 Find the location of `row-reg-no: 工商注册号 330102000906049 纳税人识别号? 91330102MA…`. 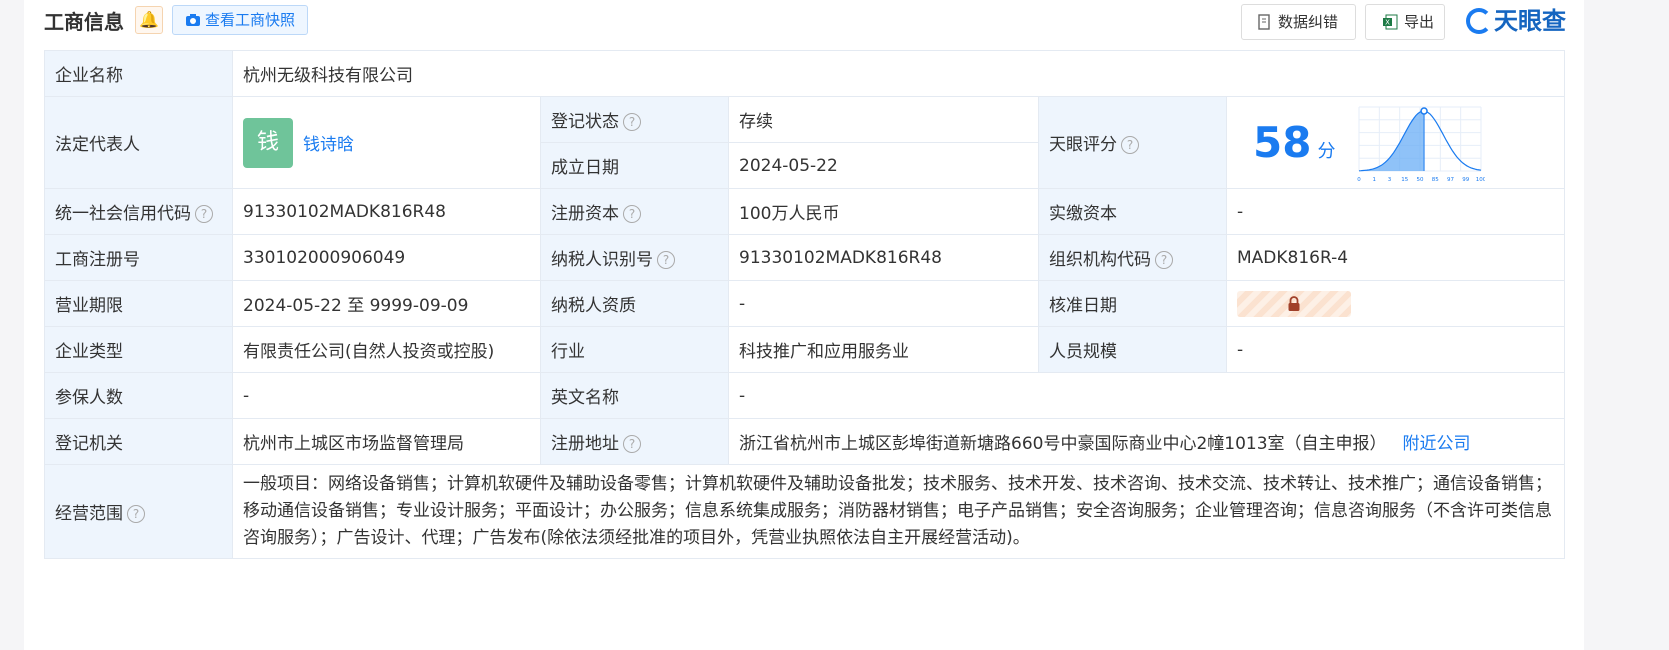

row-reg-no: 工商注册号 330102000906049 纳税人识别号? 91330102MA… is located at coordinates (805, 257).